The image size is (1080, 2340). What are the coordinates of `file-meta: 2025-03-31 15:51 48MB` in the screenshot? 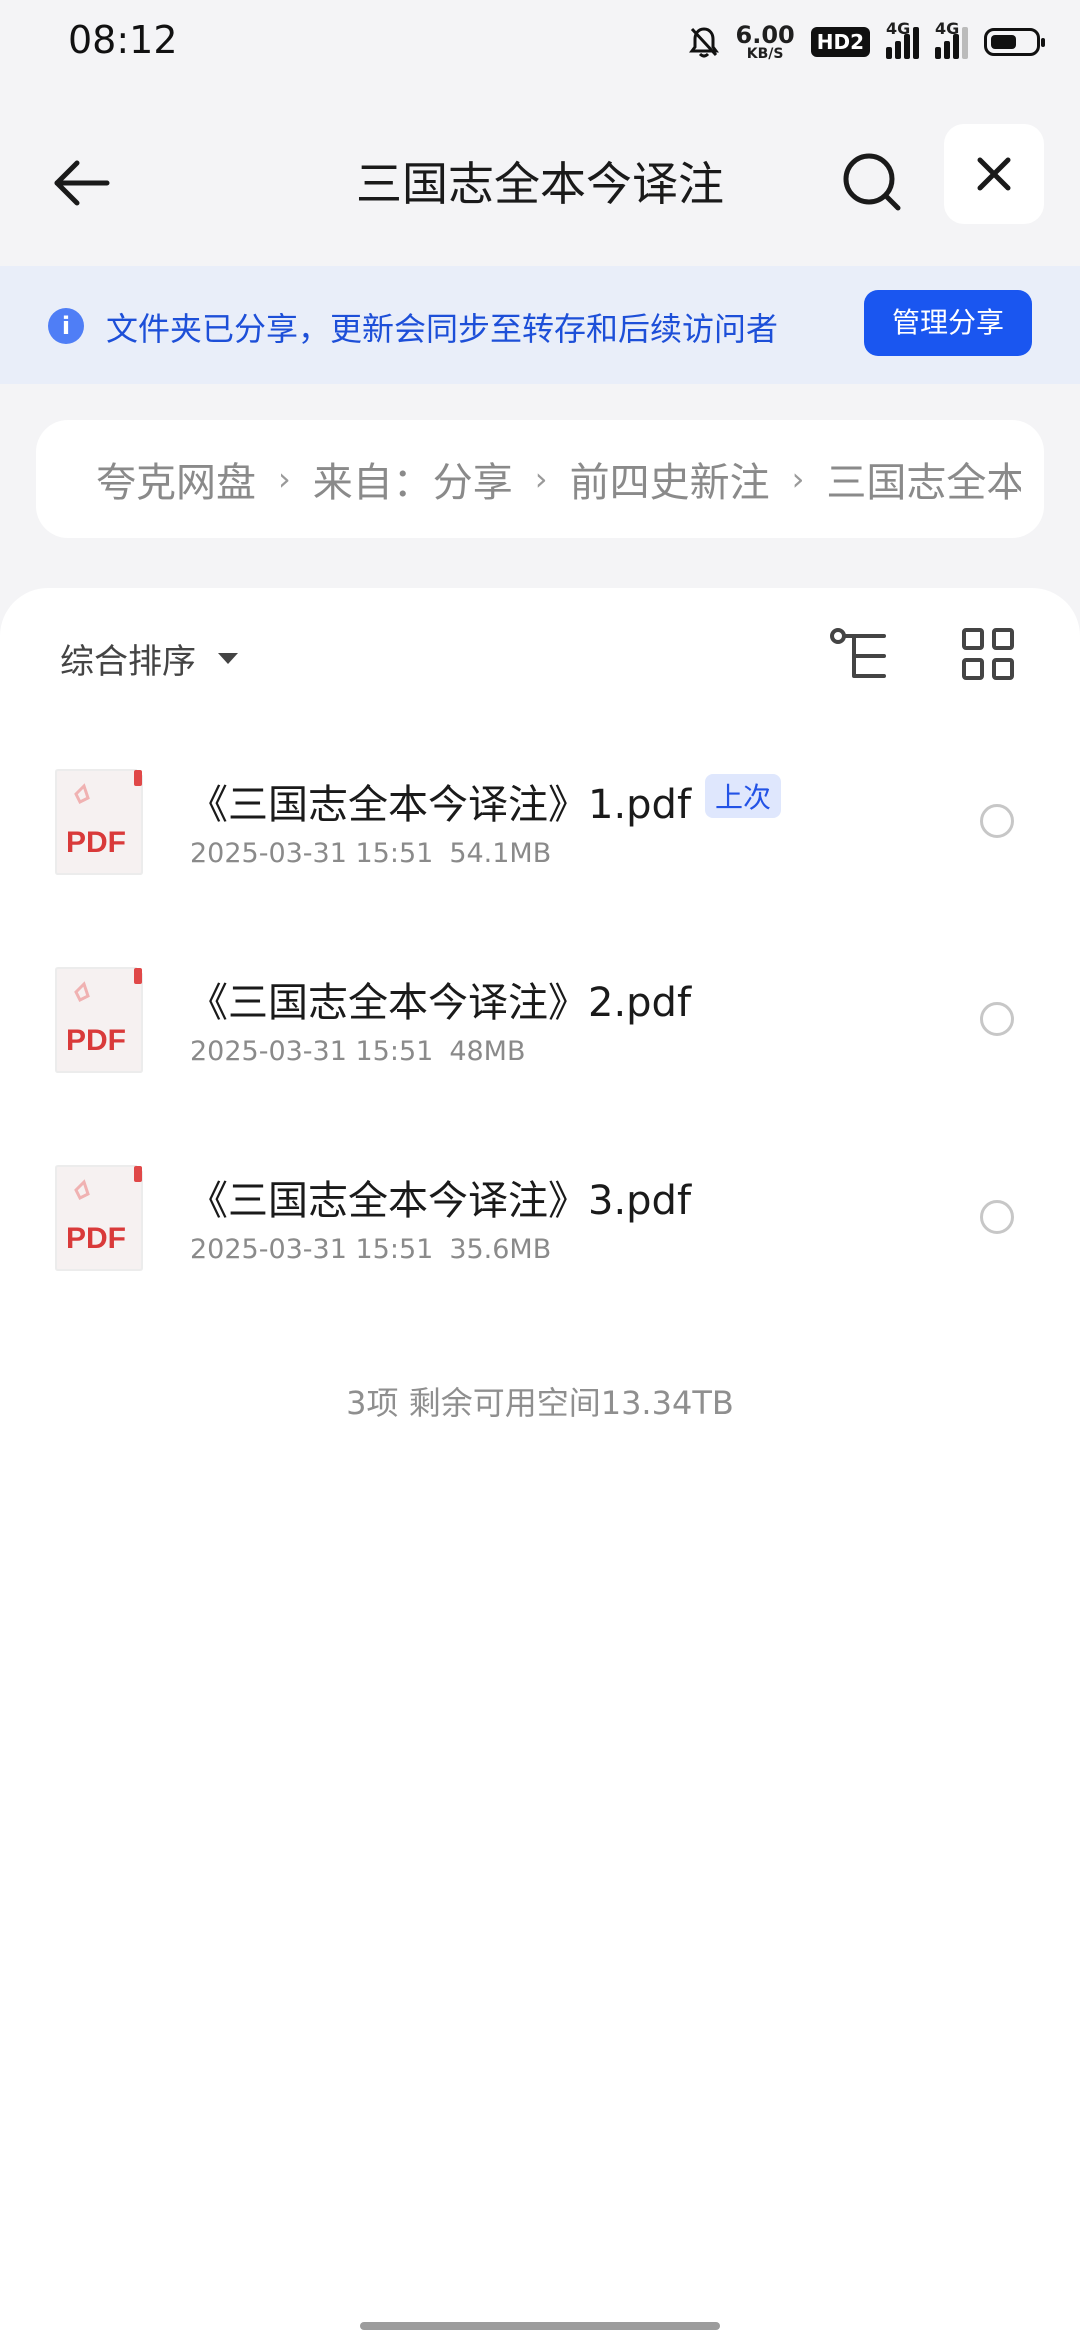 It's located at (358, 1051).